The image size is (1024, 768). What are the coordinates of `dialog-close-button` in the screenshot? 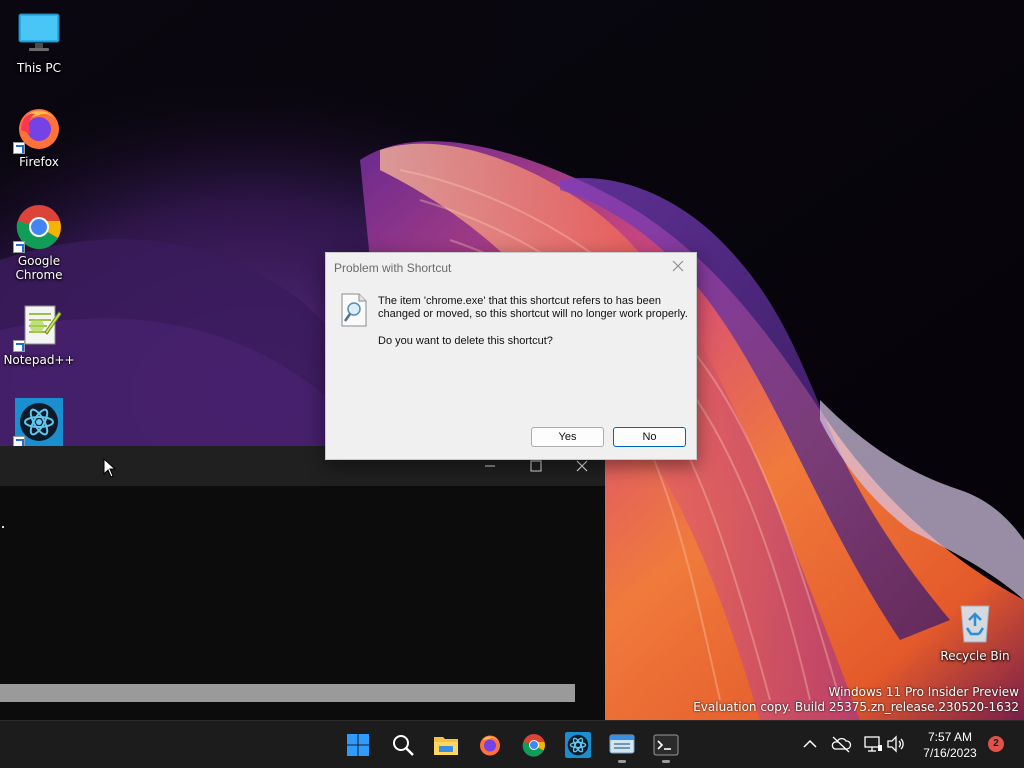 It's located at (679, 267).